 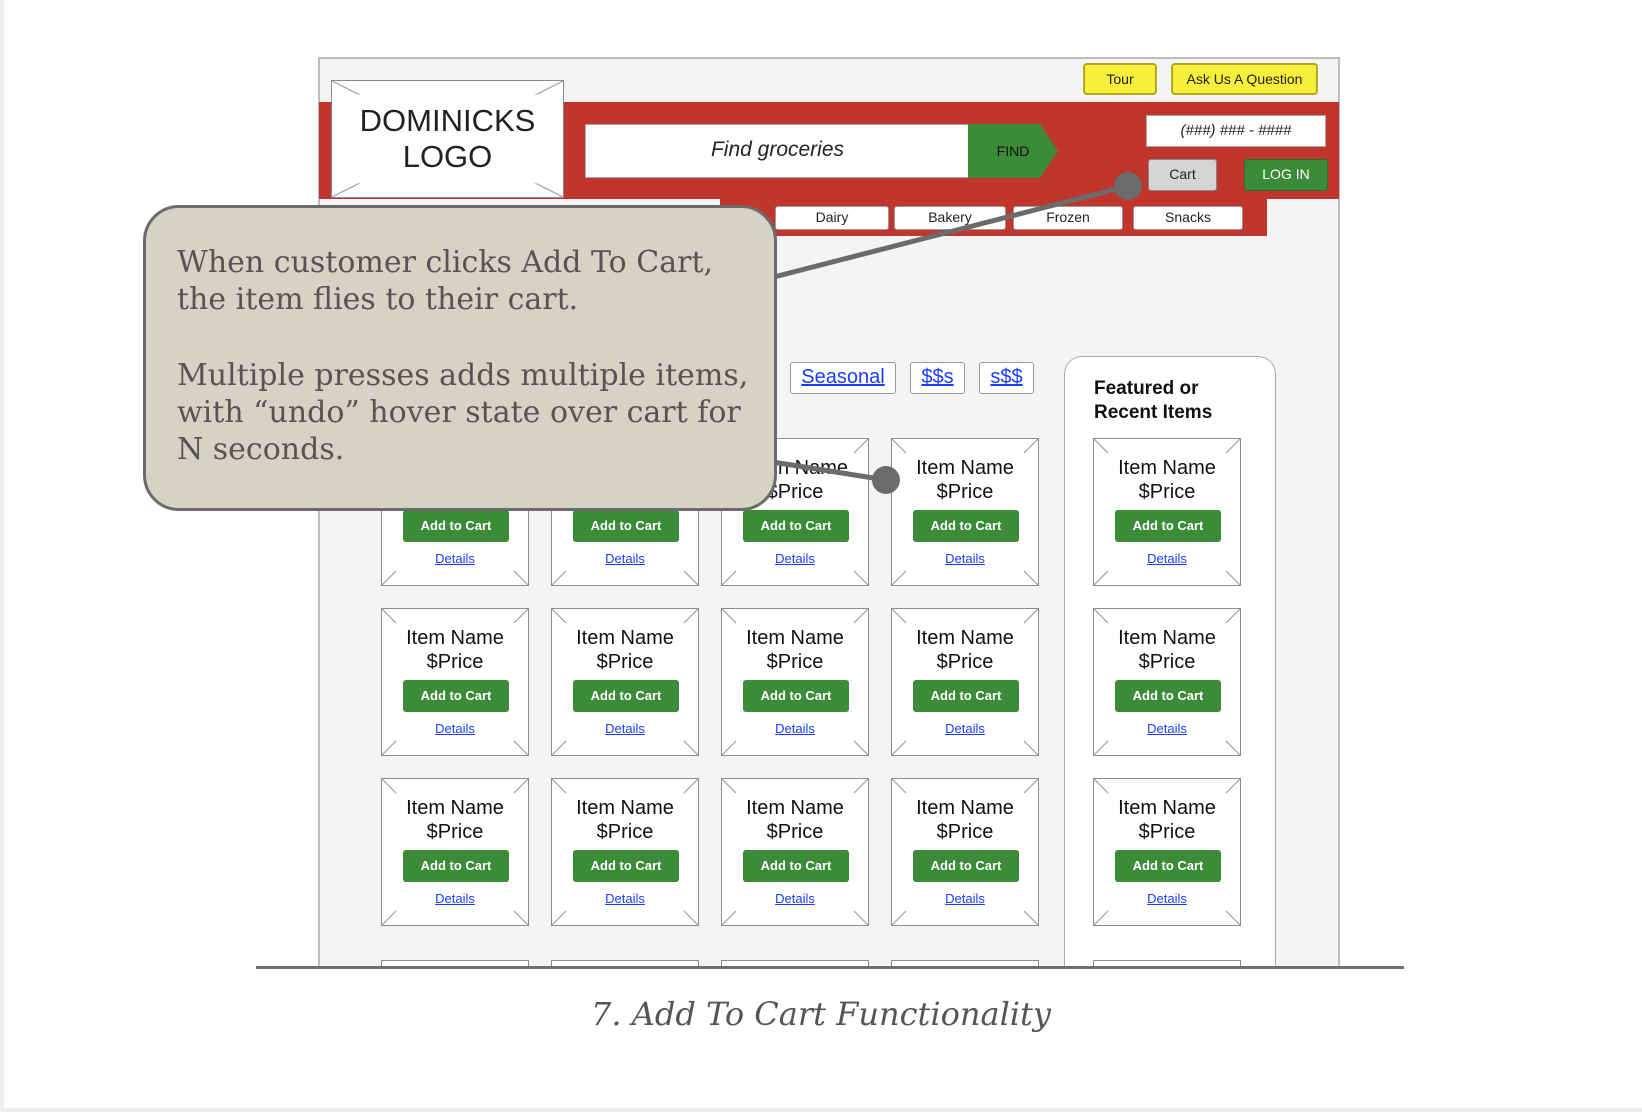 I want to click on sidebar-title-line-1: Featured or, so click(x=1146, y=388).